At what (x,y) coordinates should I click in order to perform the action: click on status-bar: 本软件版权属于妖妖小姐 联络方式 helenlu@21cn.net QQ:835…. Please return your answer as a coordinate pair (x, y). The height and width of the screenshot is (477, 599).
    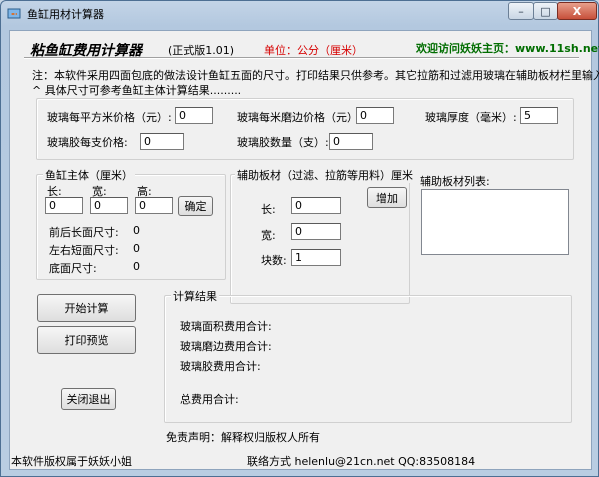
    Looking at the image, I should click on (299, 460).